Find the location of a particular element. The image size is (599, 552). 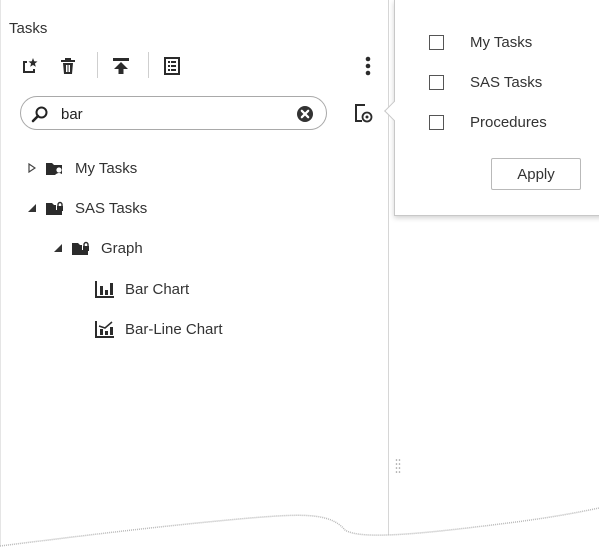

properties-icon is located at coordinates (172, 66).